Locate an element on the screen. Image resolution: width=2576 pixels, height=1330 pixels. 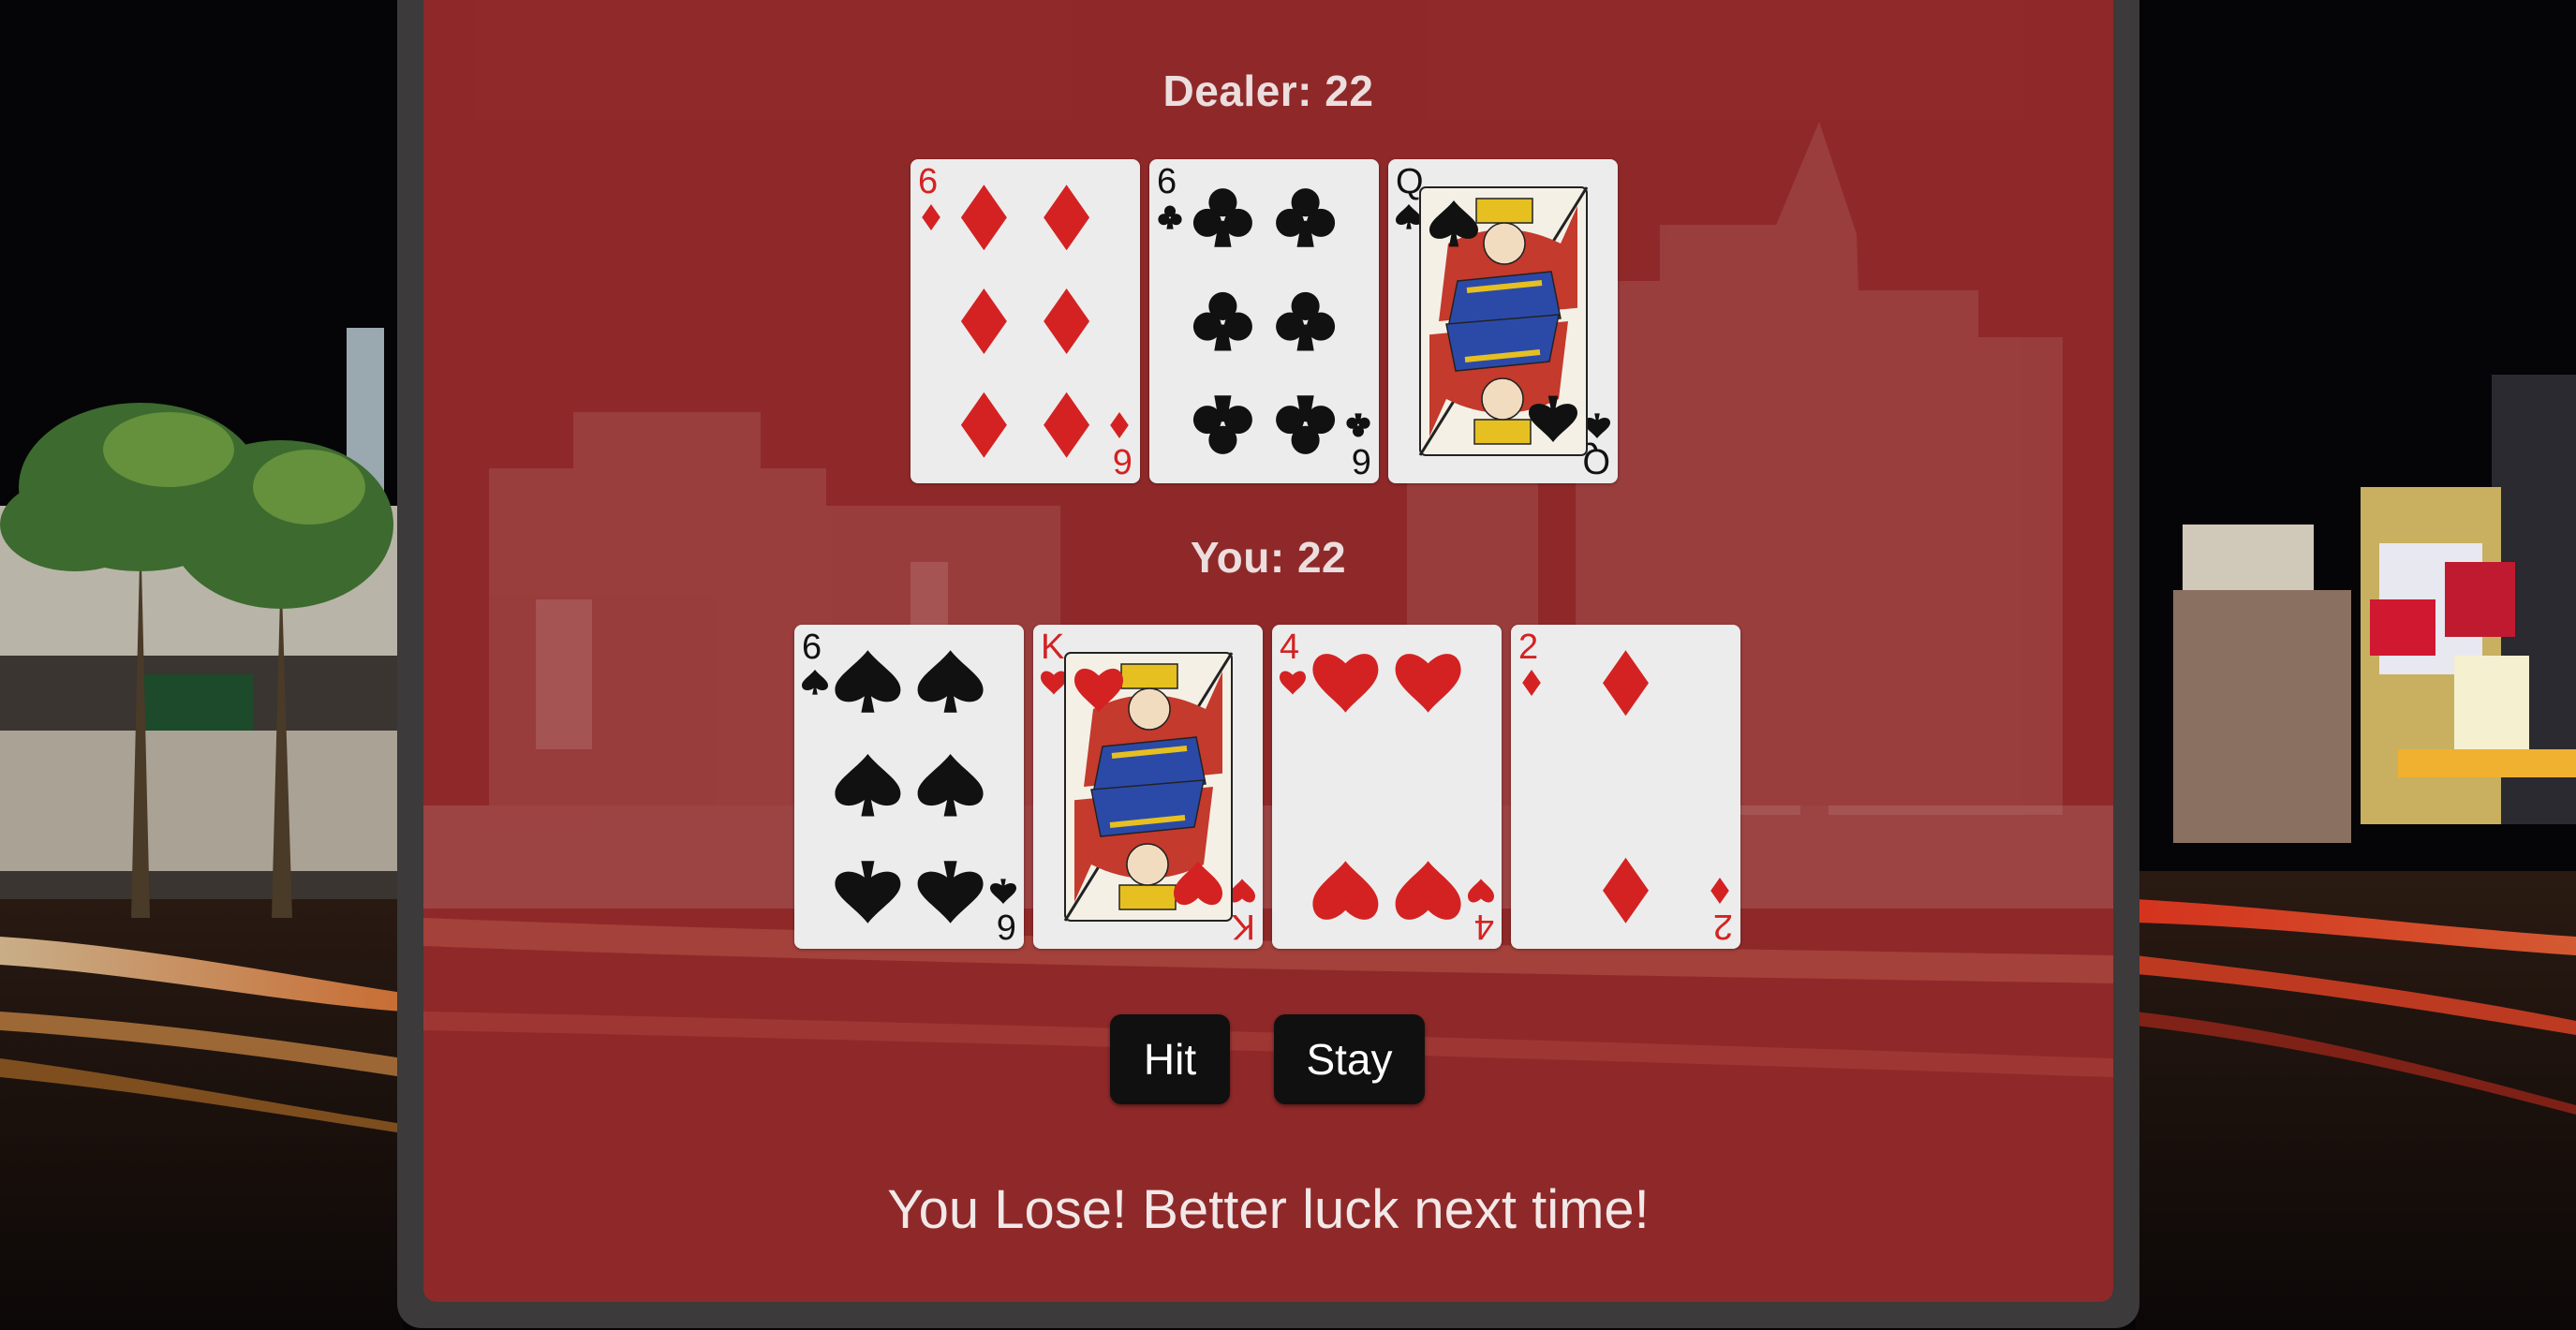
dealer-hand: 6666QQ is located at coordinates (1264, 321).